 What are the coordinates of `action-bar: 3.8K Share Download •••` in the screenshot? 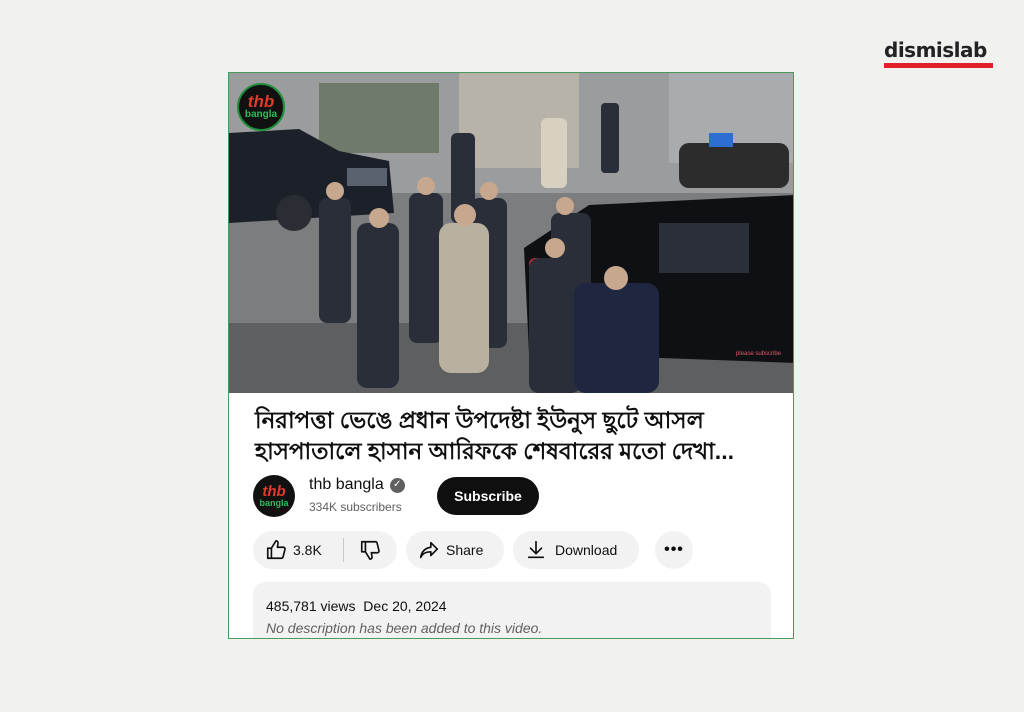 It's located at (513, 550).